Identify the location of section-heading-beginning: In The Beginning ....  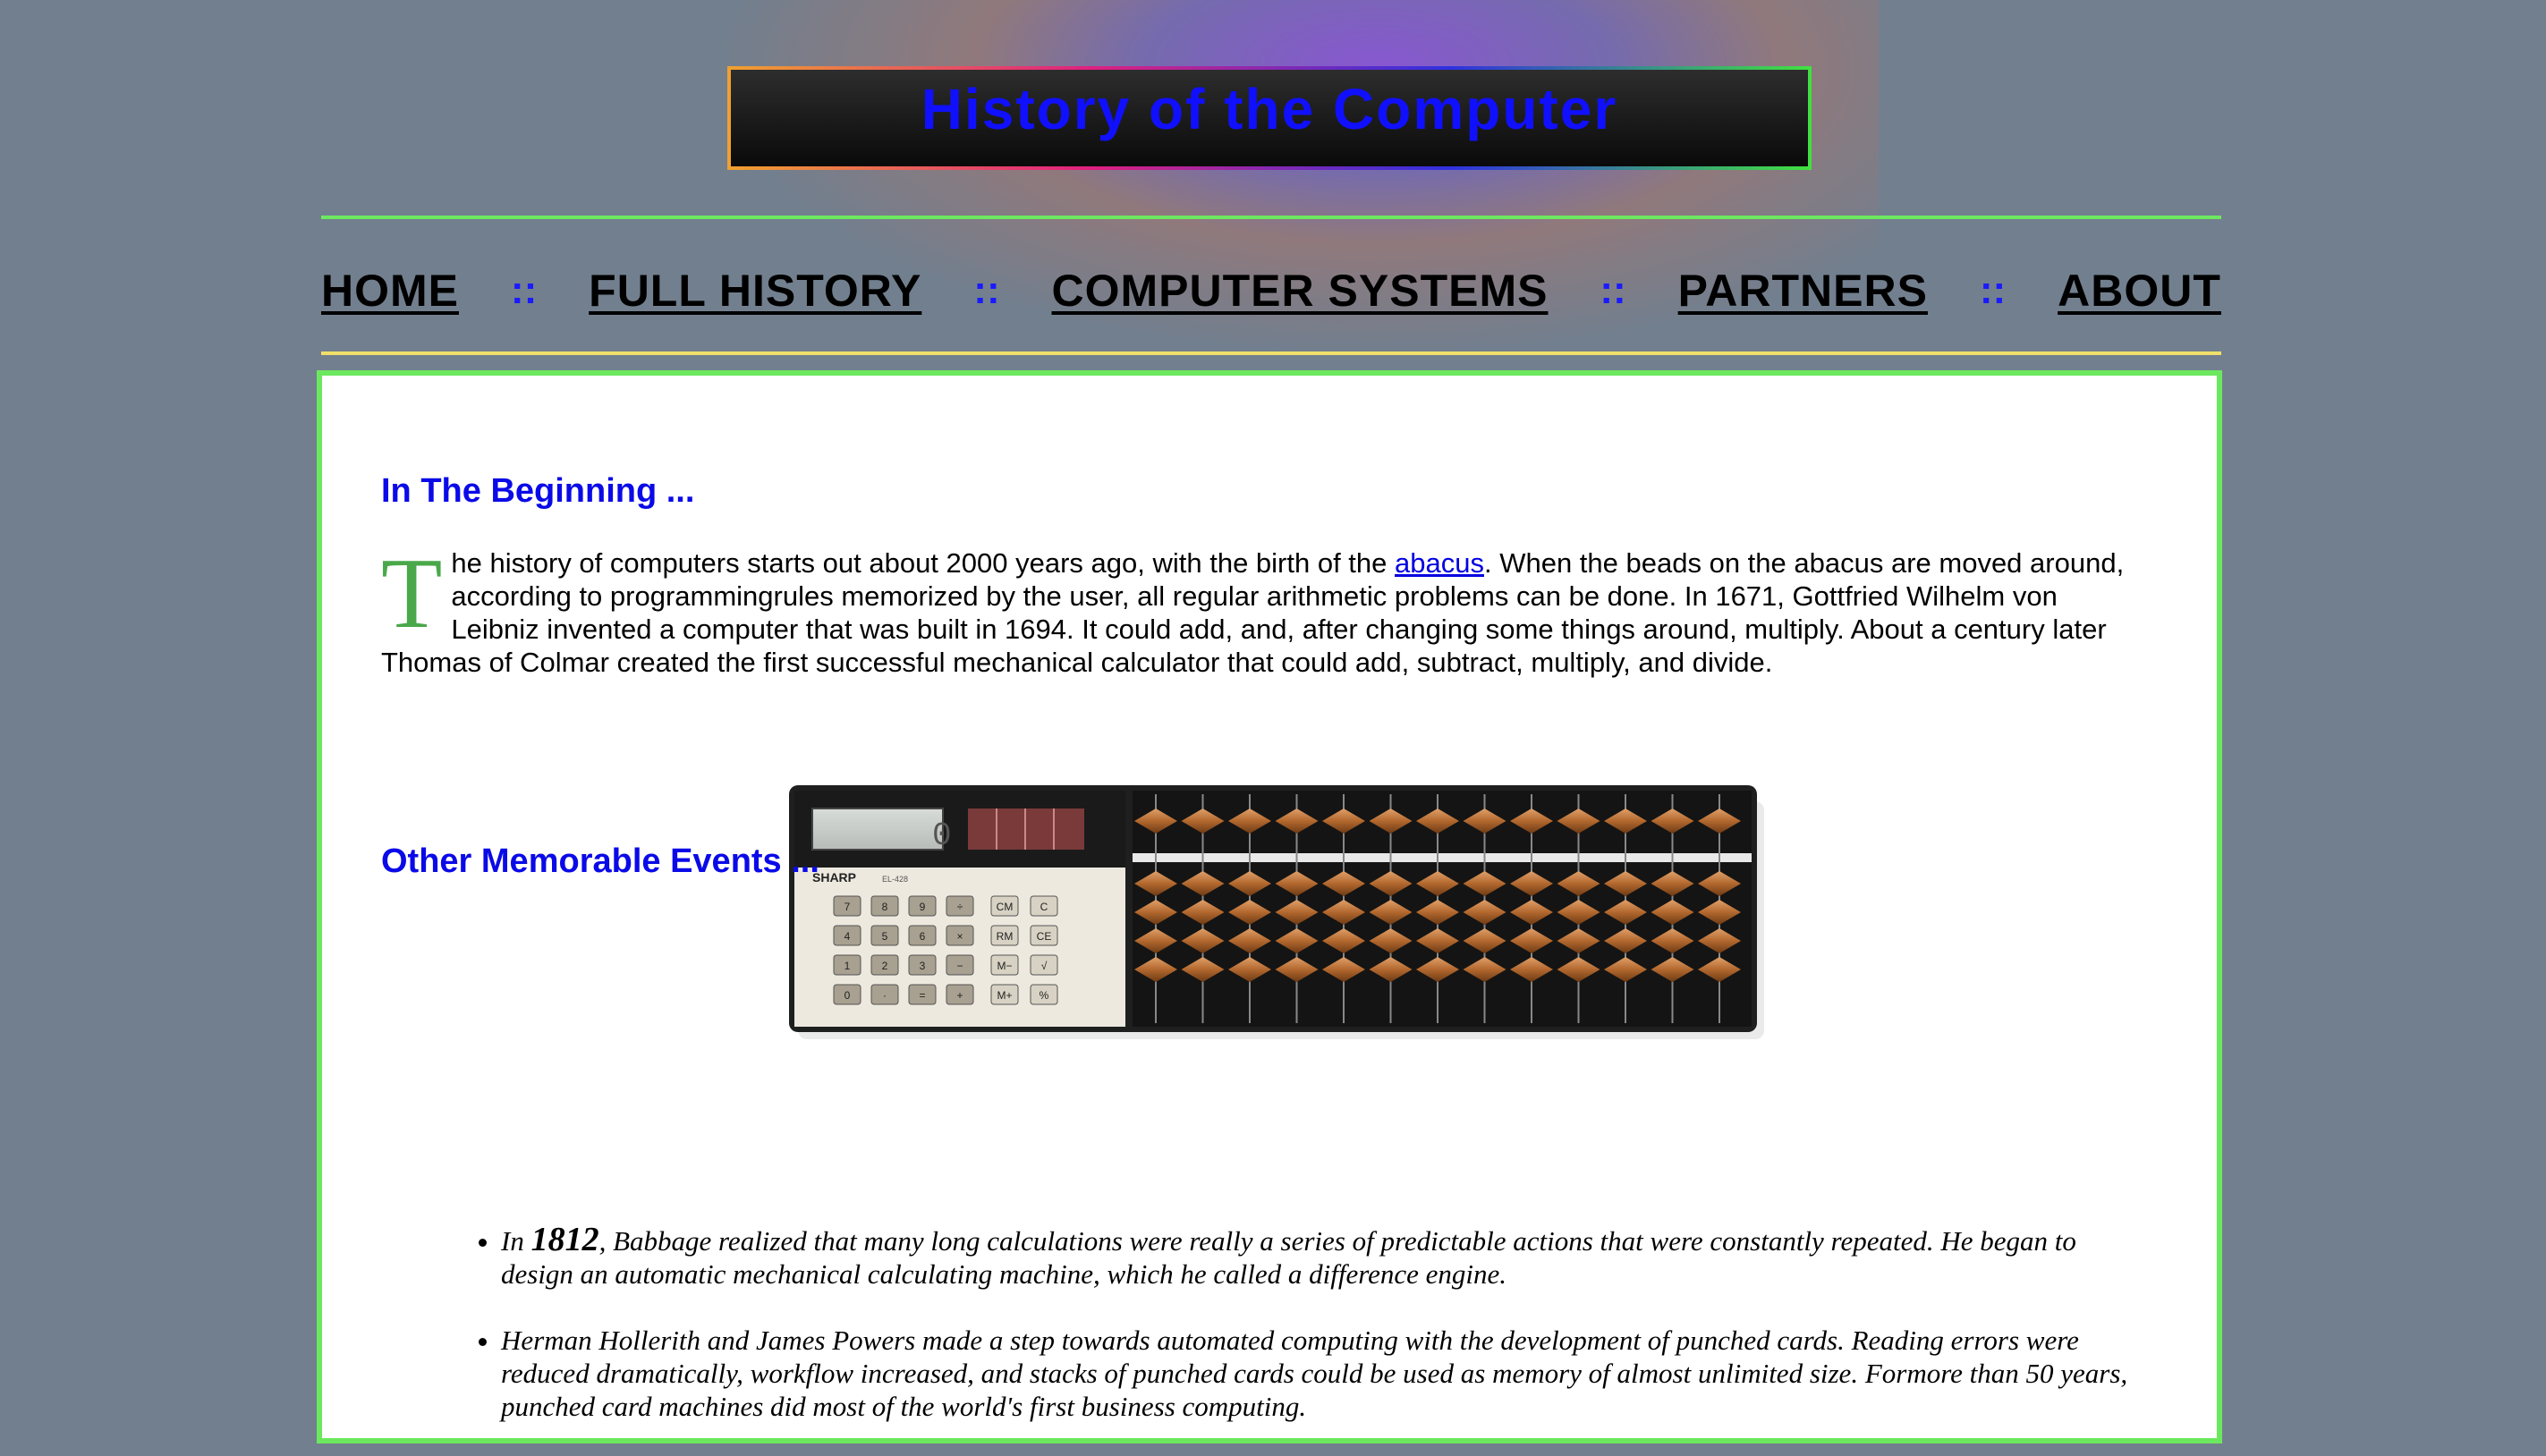
(538, 491).